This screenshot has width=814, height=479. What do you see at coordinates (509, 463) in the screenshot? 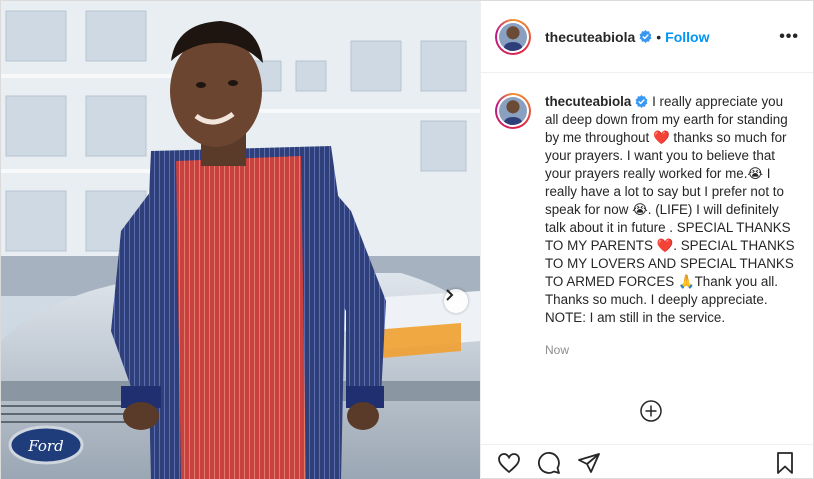
I see `heart-icon` at bounding box center [509, 463].